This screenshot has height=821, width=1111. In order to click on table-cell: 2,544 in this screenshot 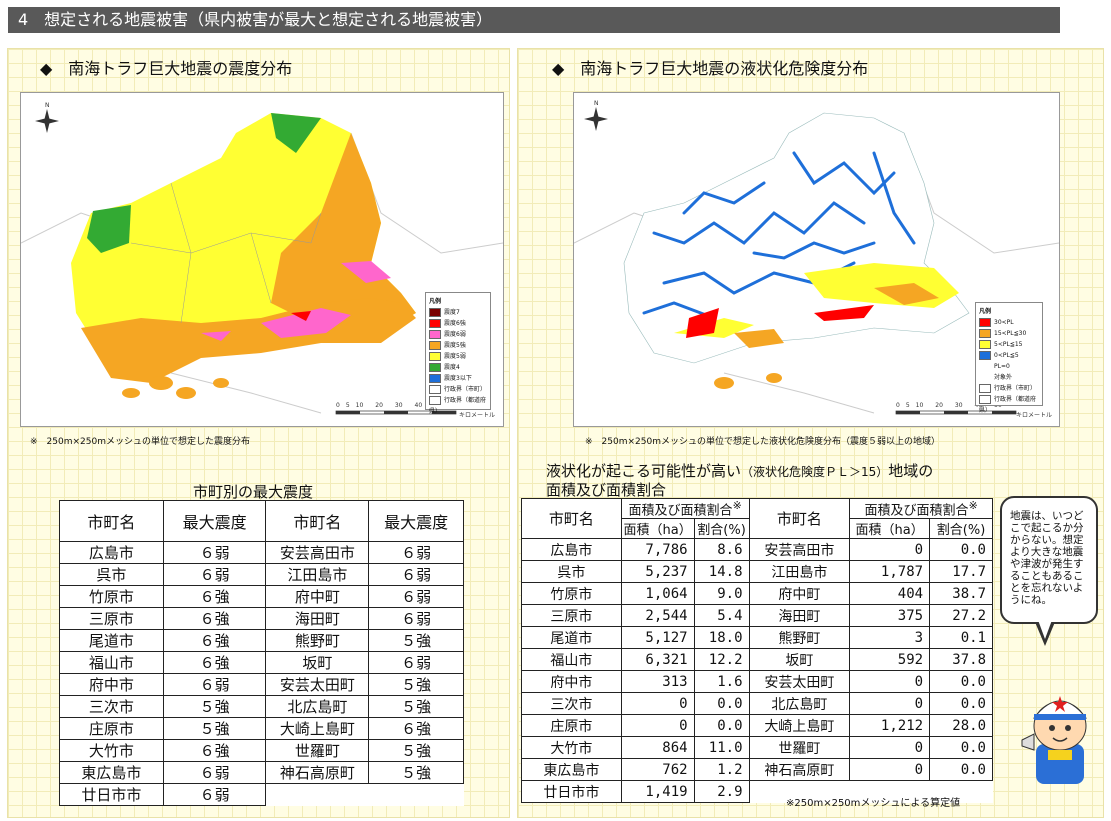, I will do `click(657, 616)`.